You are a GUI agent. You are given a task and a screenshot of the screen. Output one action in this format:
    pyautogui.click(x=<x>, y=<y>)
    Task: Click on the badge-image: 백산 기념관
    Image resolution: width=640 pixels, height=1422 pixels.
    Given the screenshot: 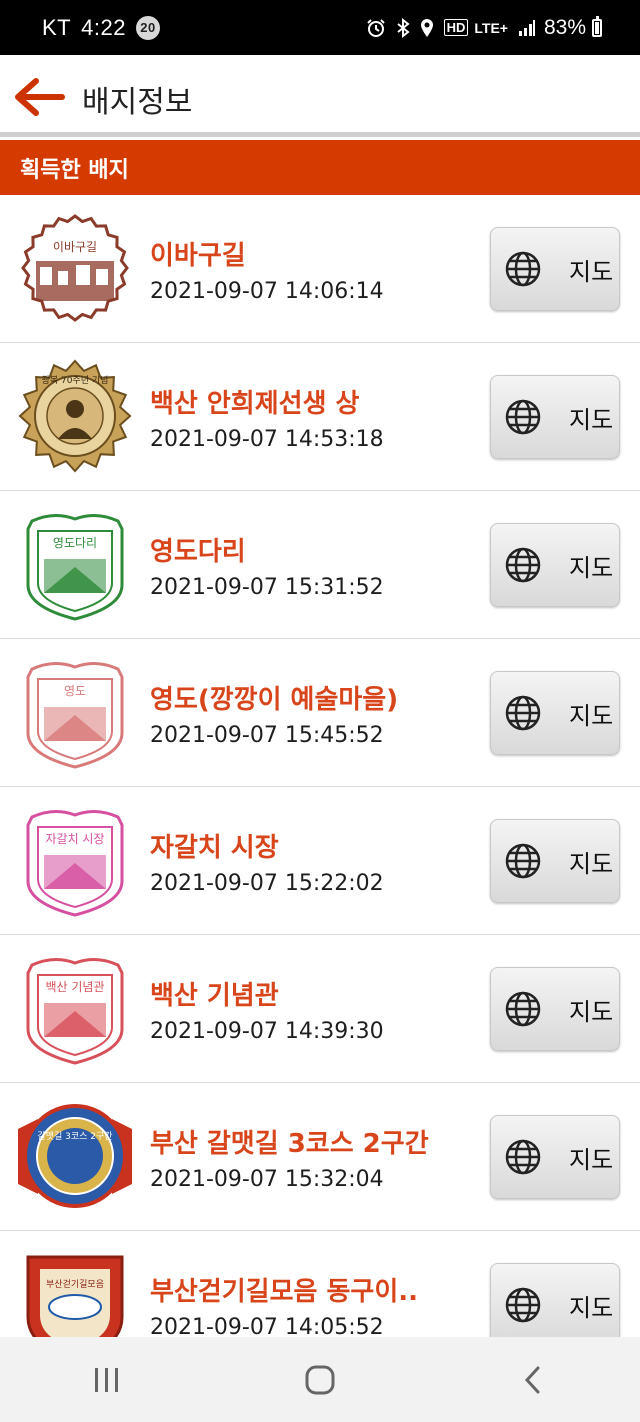 What is the action you would take?
    pyautogui.click(x=75, y=1008)
    